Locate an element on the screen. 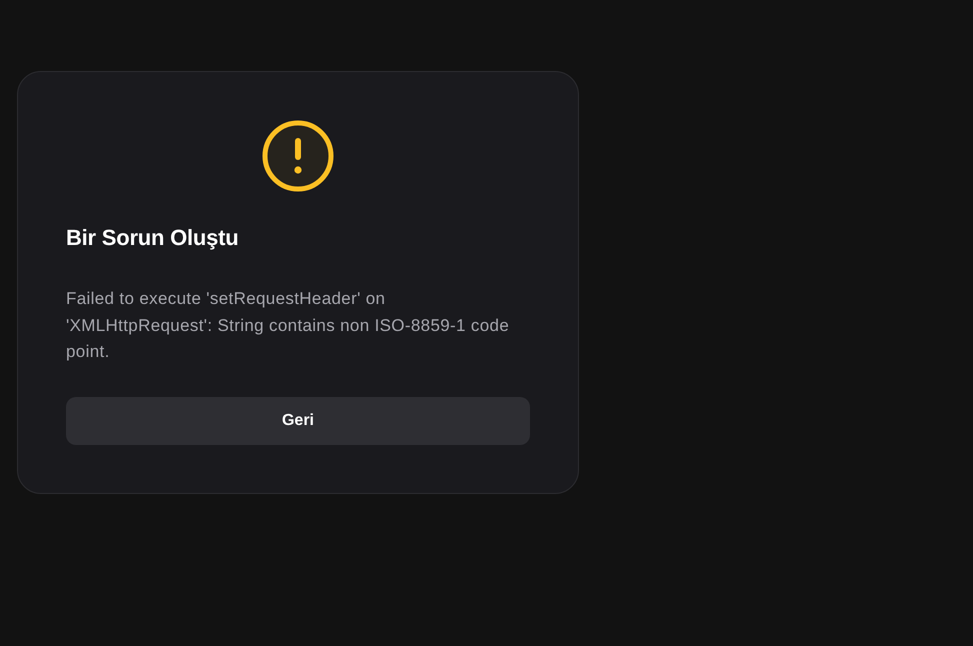  dialog-title: Bir Sorun Oluştu is located at coordinates (153, 238).